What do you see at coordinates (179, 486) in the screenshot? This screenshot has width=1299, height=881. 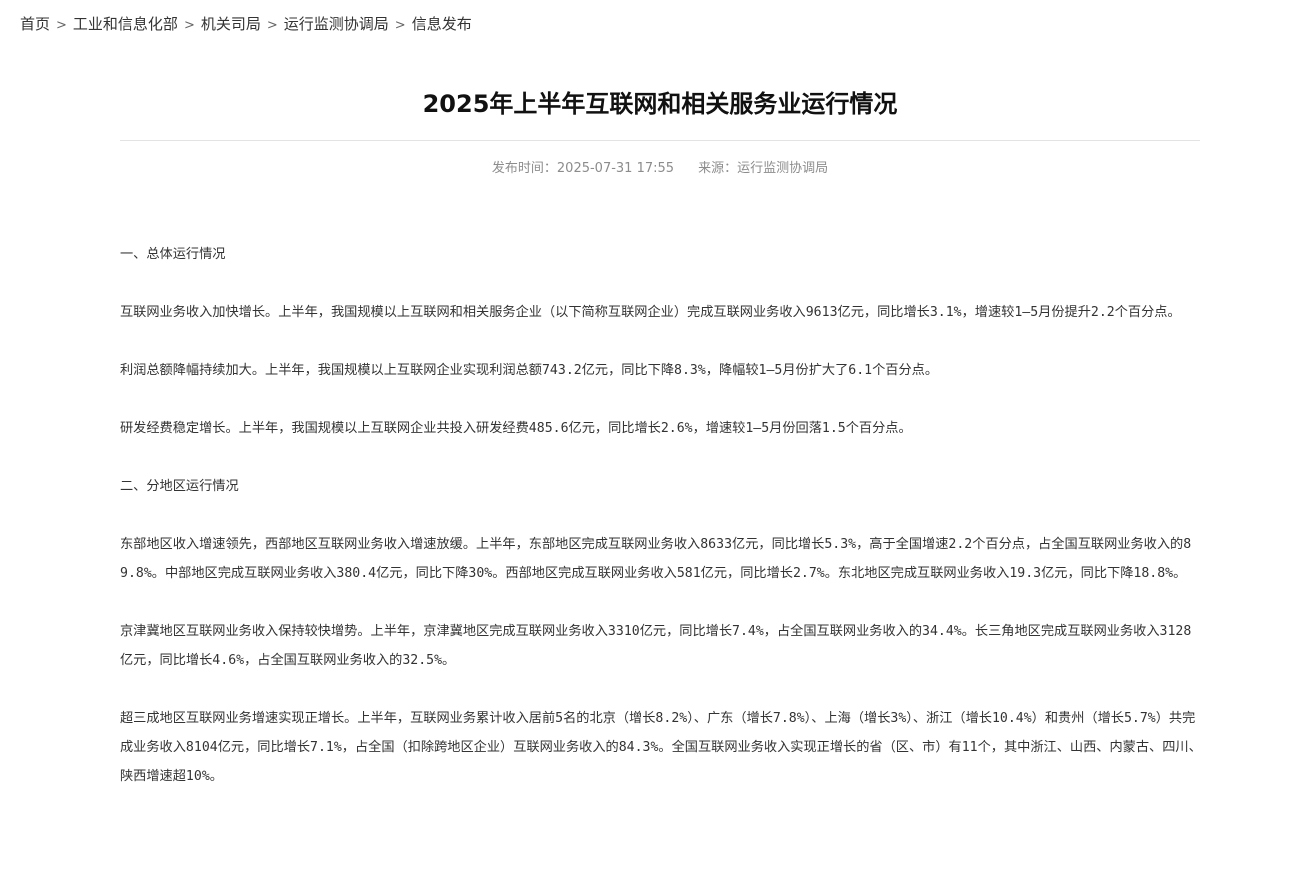 I see `section-heading-regional: 二、分地区运行情况` at bounding box center [179, 486].